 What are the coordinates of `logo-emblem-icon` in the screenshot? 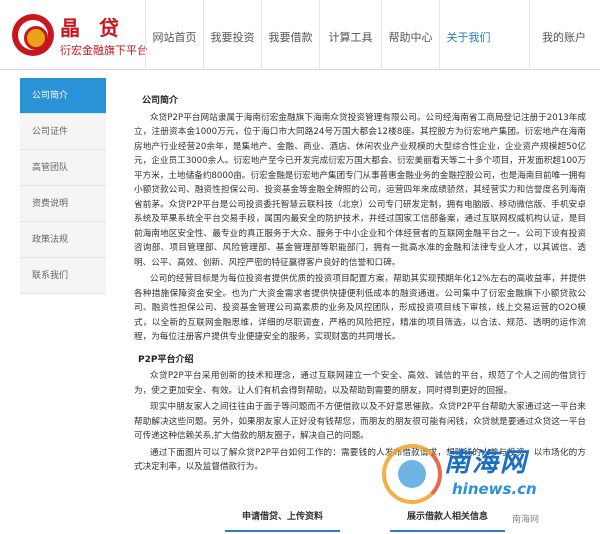 It's located at (33, 35).